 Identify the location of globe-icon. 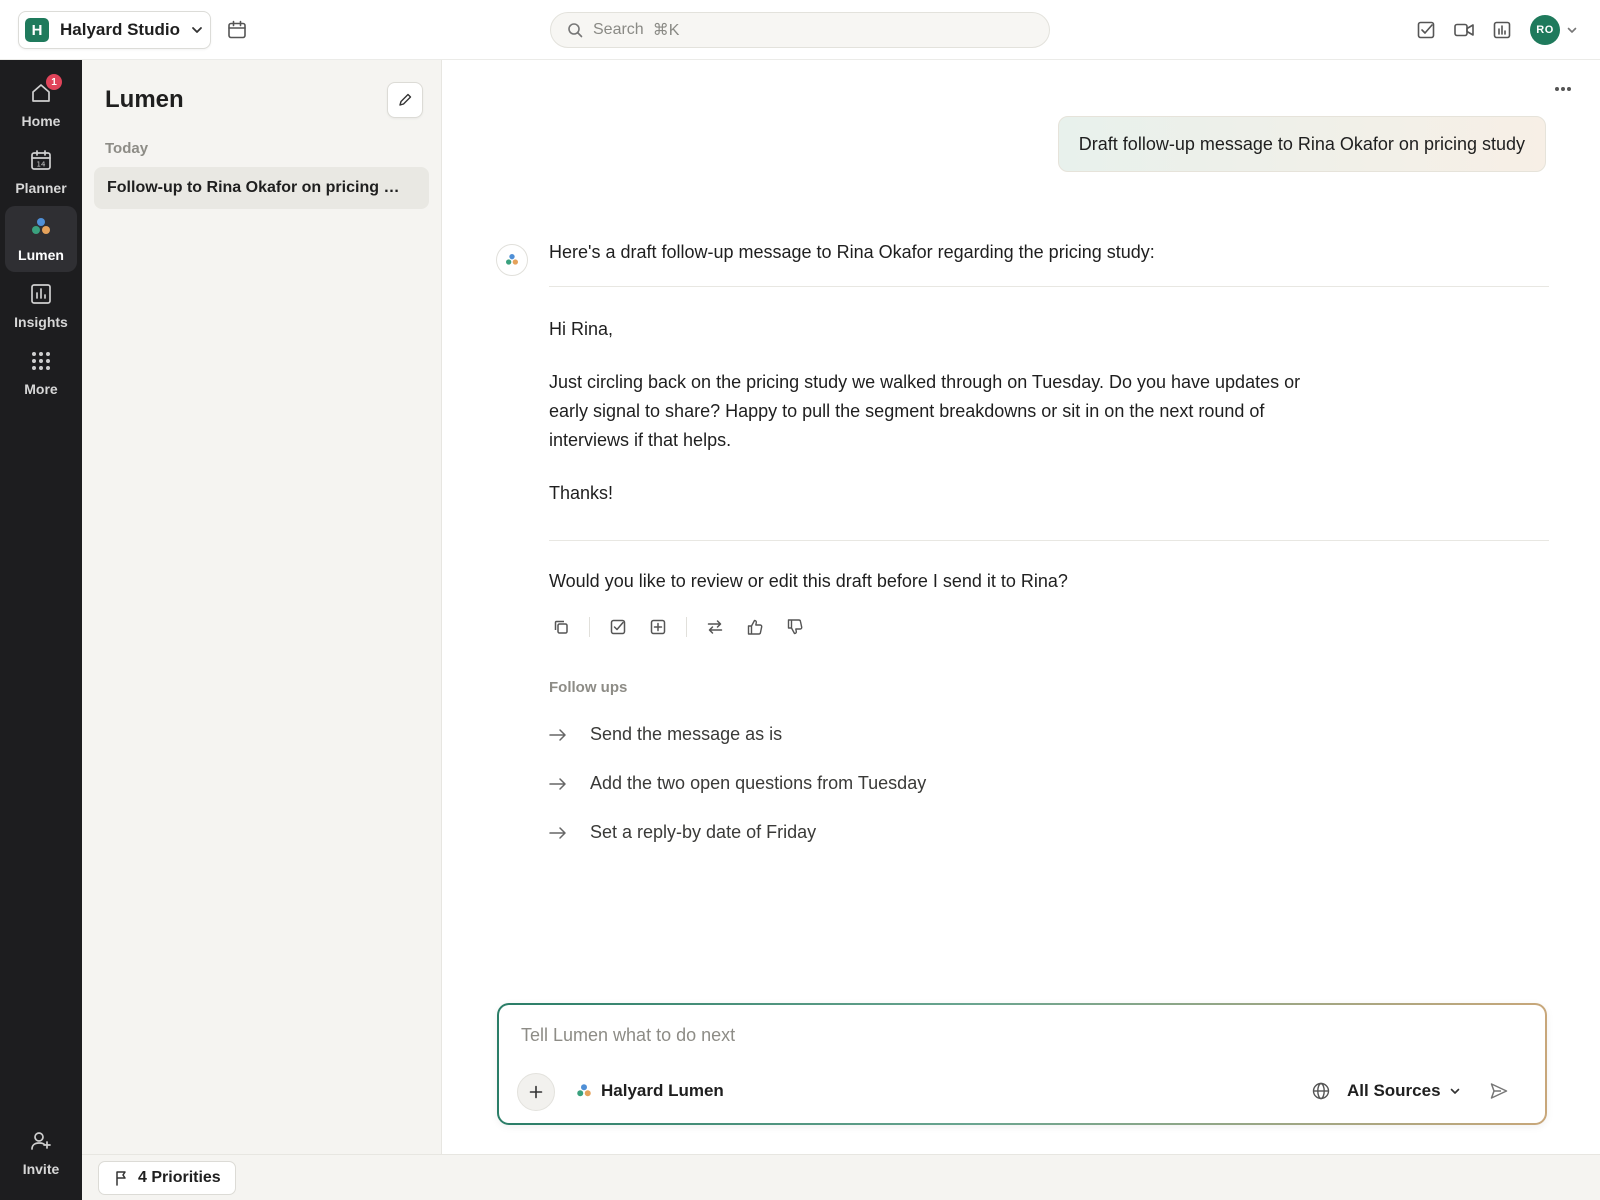
(1321, 1091).